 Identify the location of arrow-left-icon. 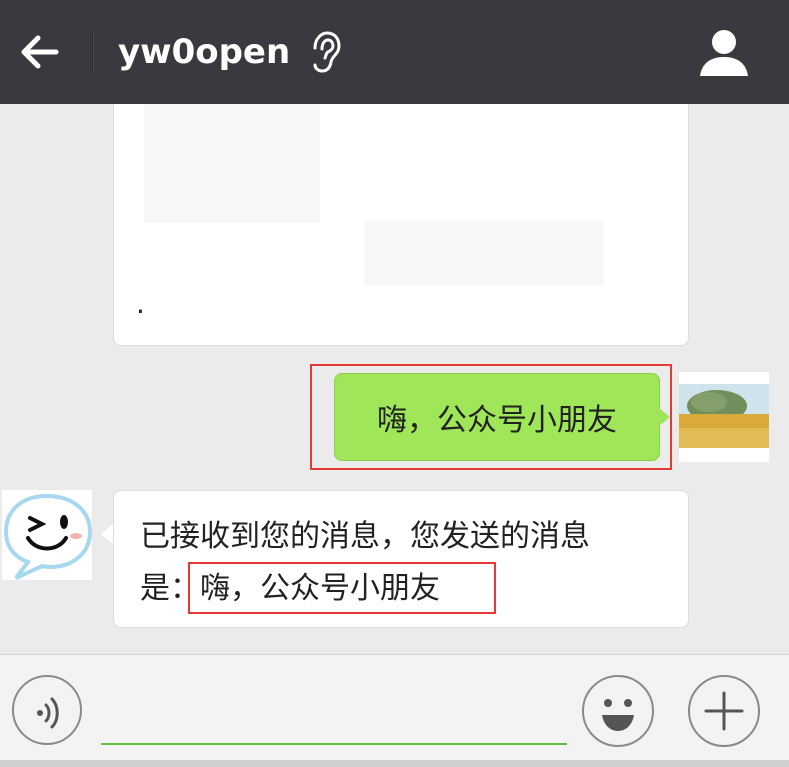
(40, 52).